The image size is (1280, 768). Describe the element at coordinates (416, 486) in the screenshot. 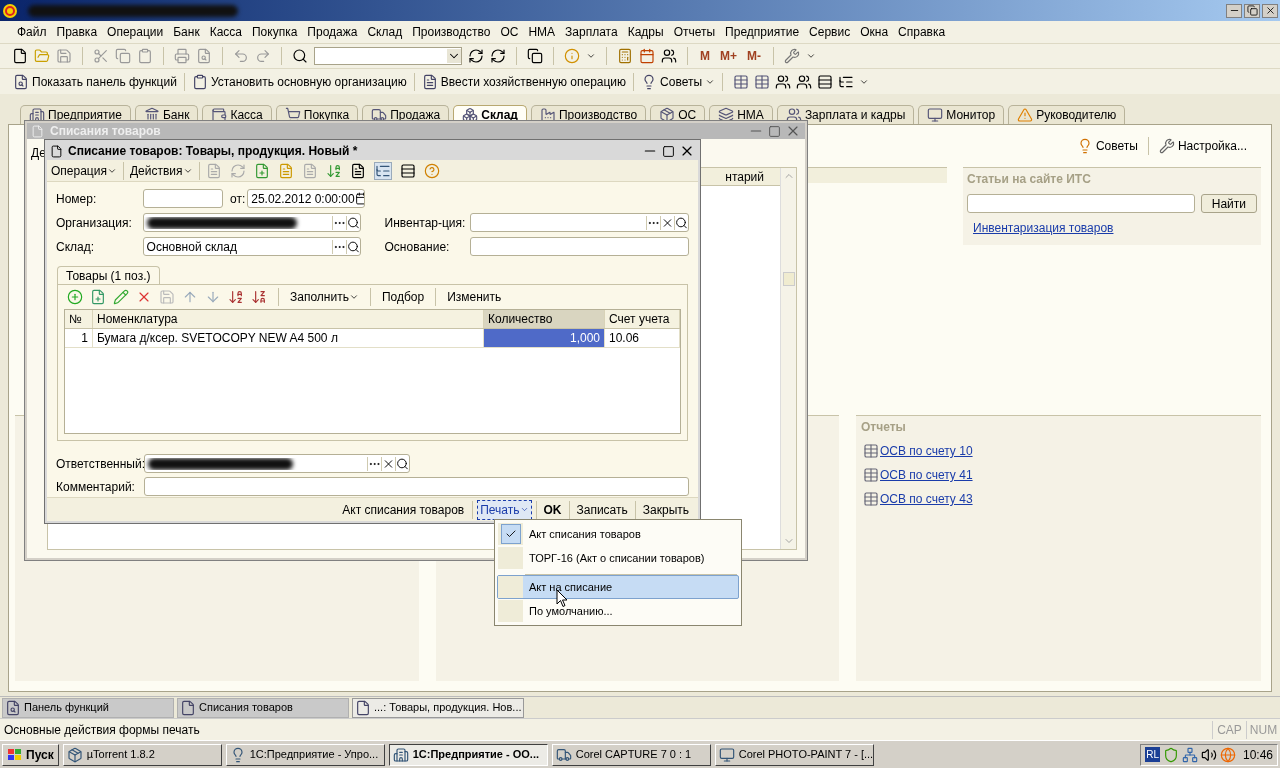

I see `comment-field` at that location.